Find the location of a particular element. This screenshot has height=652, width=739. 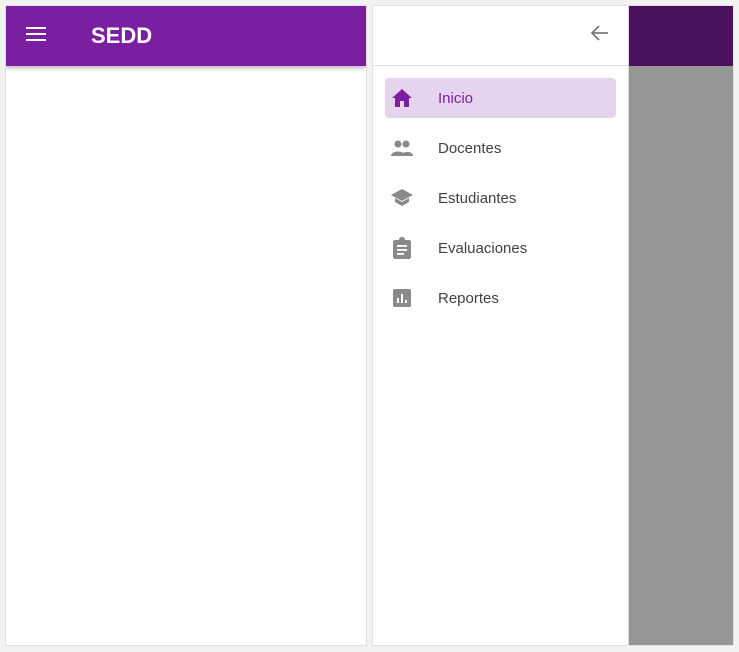

drawer-nav-list: Inicio Docentes Estudiantes Evaluaciones is located at coordinates (500, 192).